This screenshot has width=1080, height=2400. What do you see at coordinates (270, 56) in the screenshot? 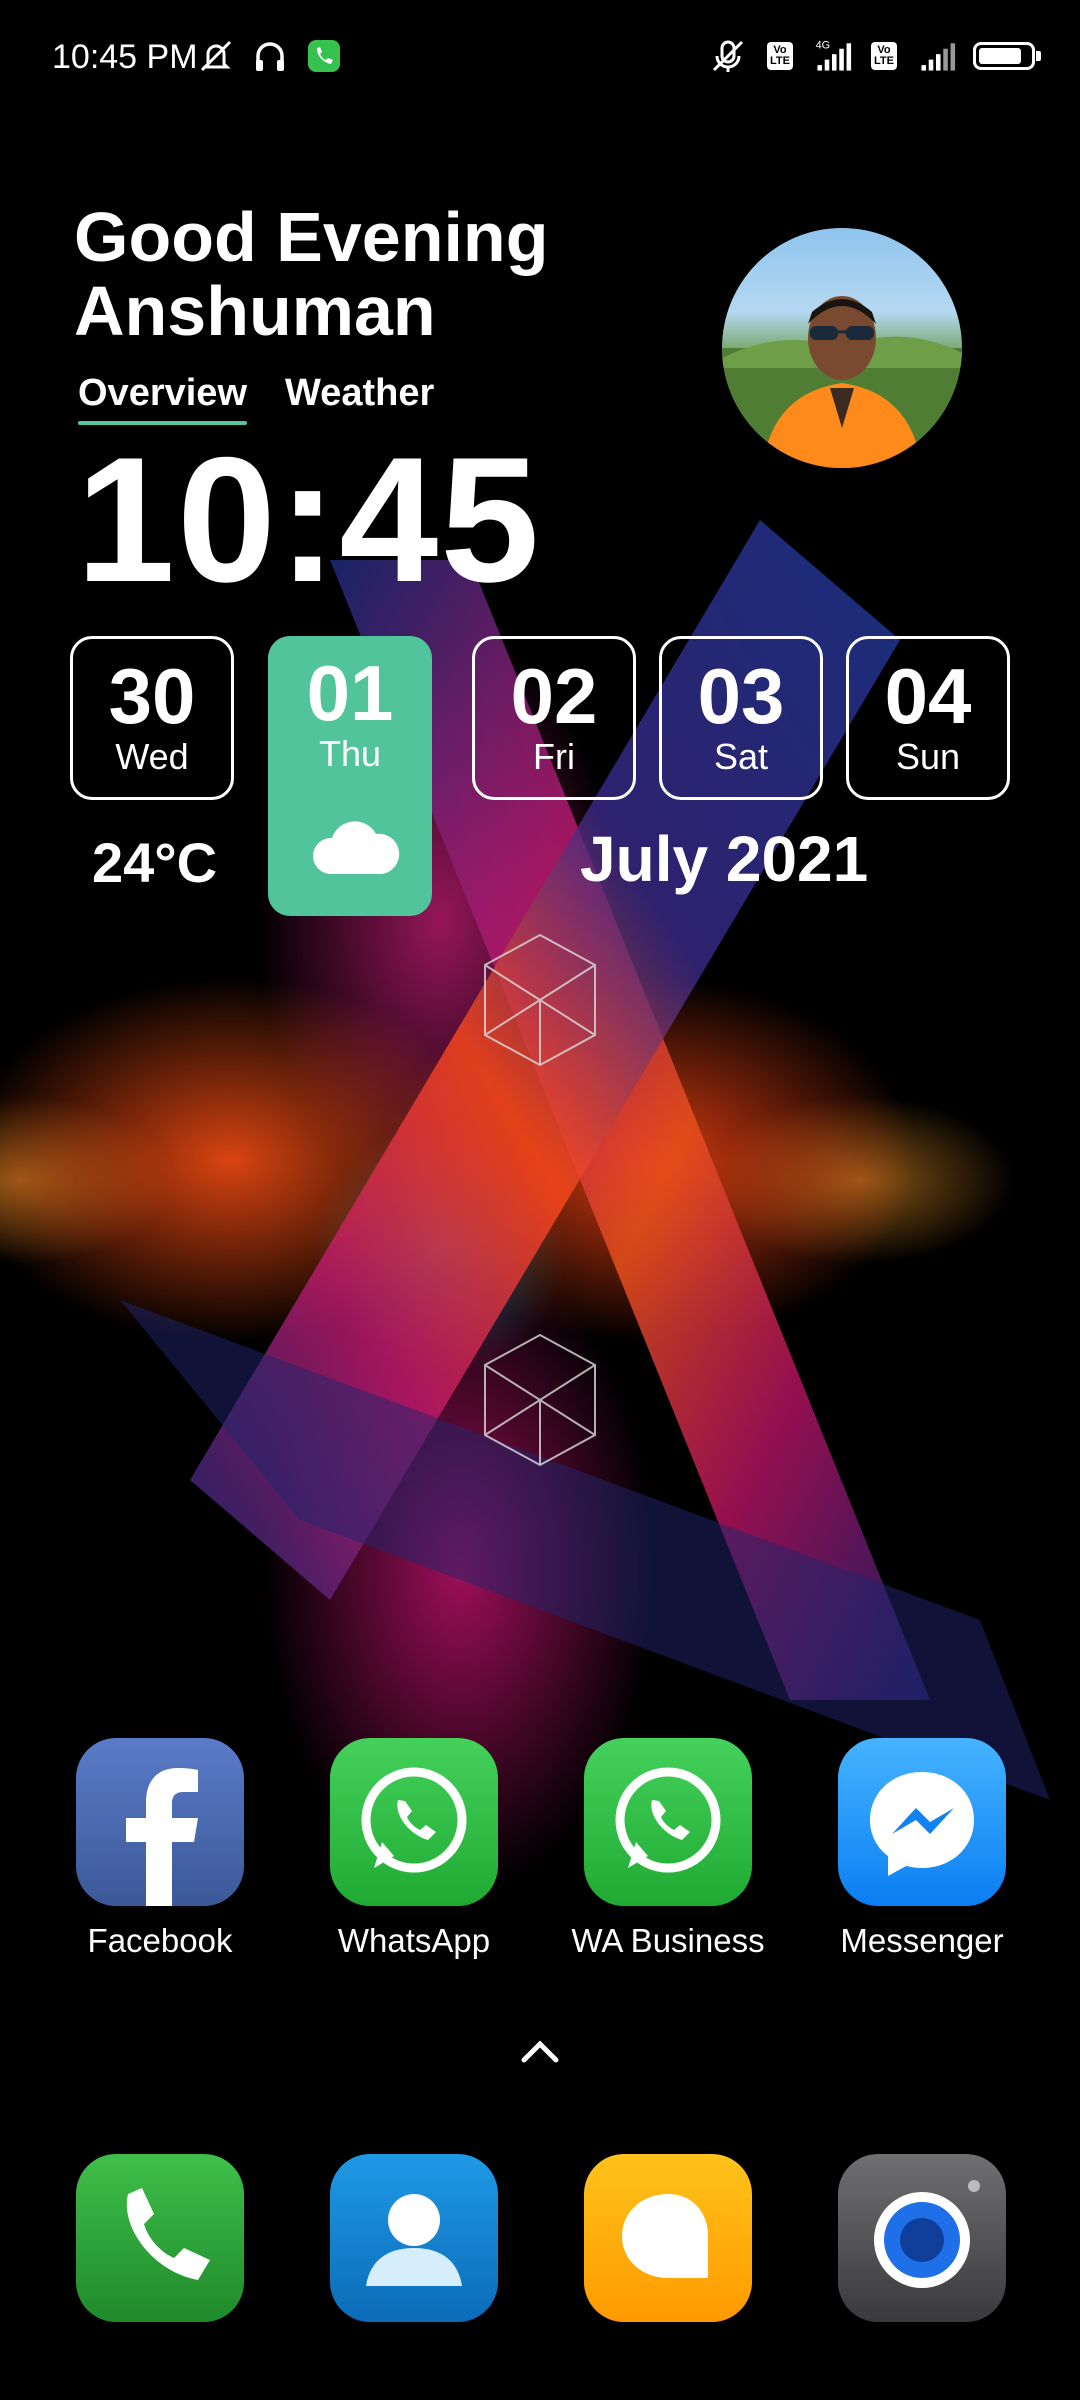
I see `headset-icon` at bounding box center [270, 56].